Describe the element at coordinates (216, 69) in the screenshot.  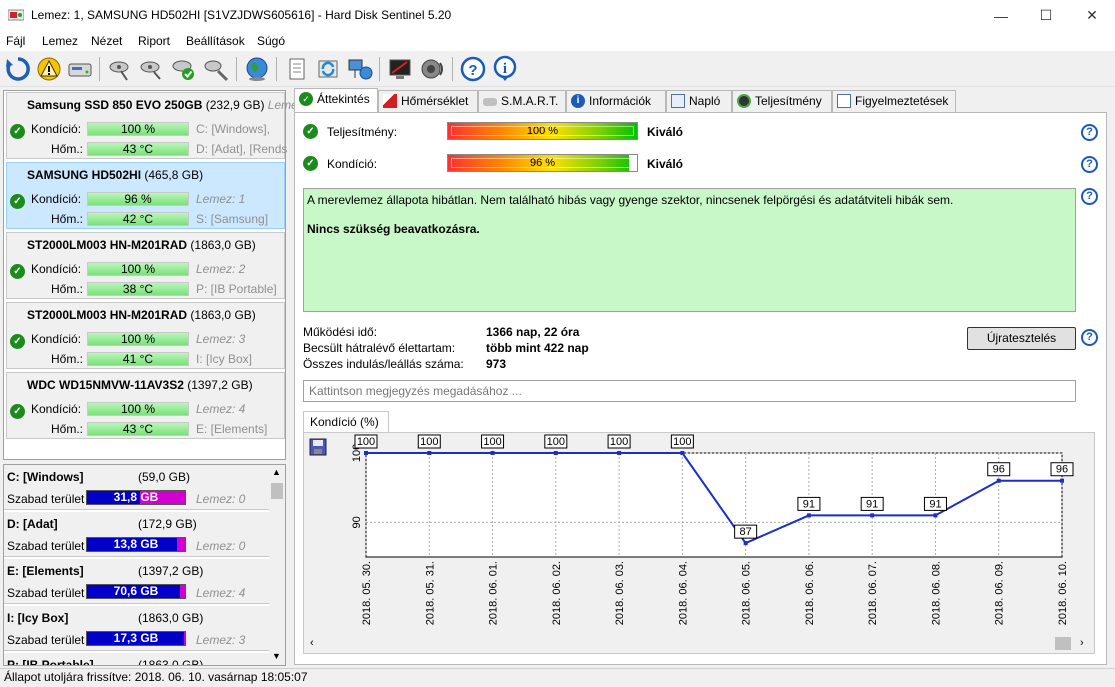
I see `disk-tool-button` at that location.